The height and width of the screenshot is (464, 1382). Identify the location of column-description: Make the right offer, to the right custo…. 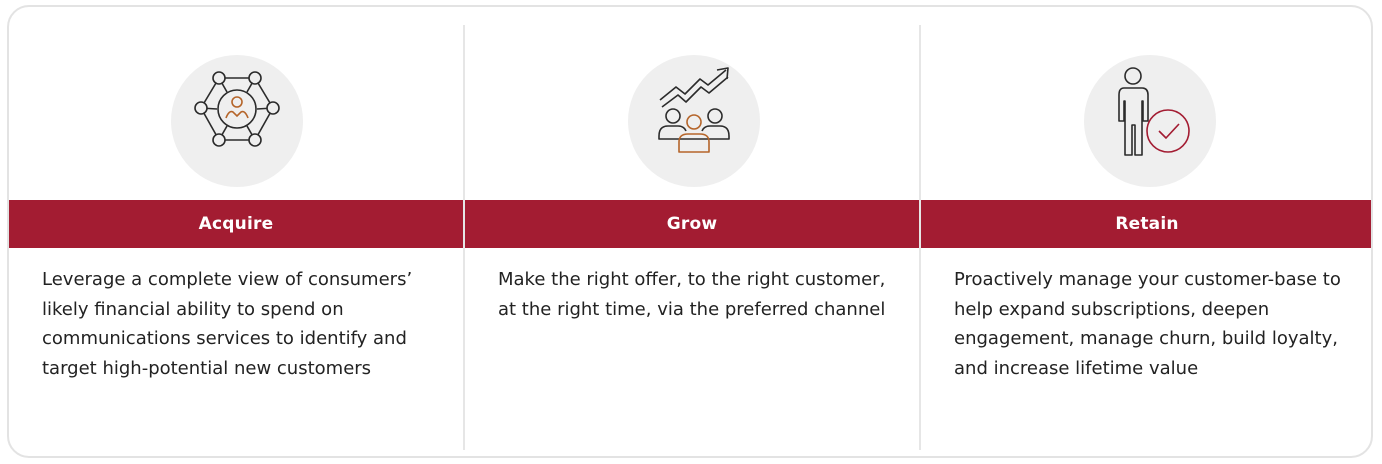
(692, 294).